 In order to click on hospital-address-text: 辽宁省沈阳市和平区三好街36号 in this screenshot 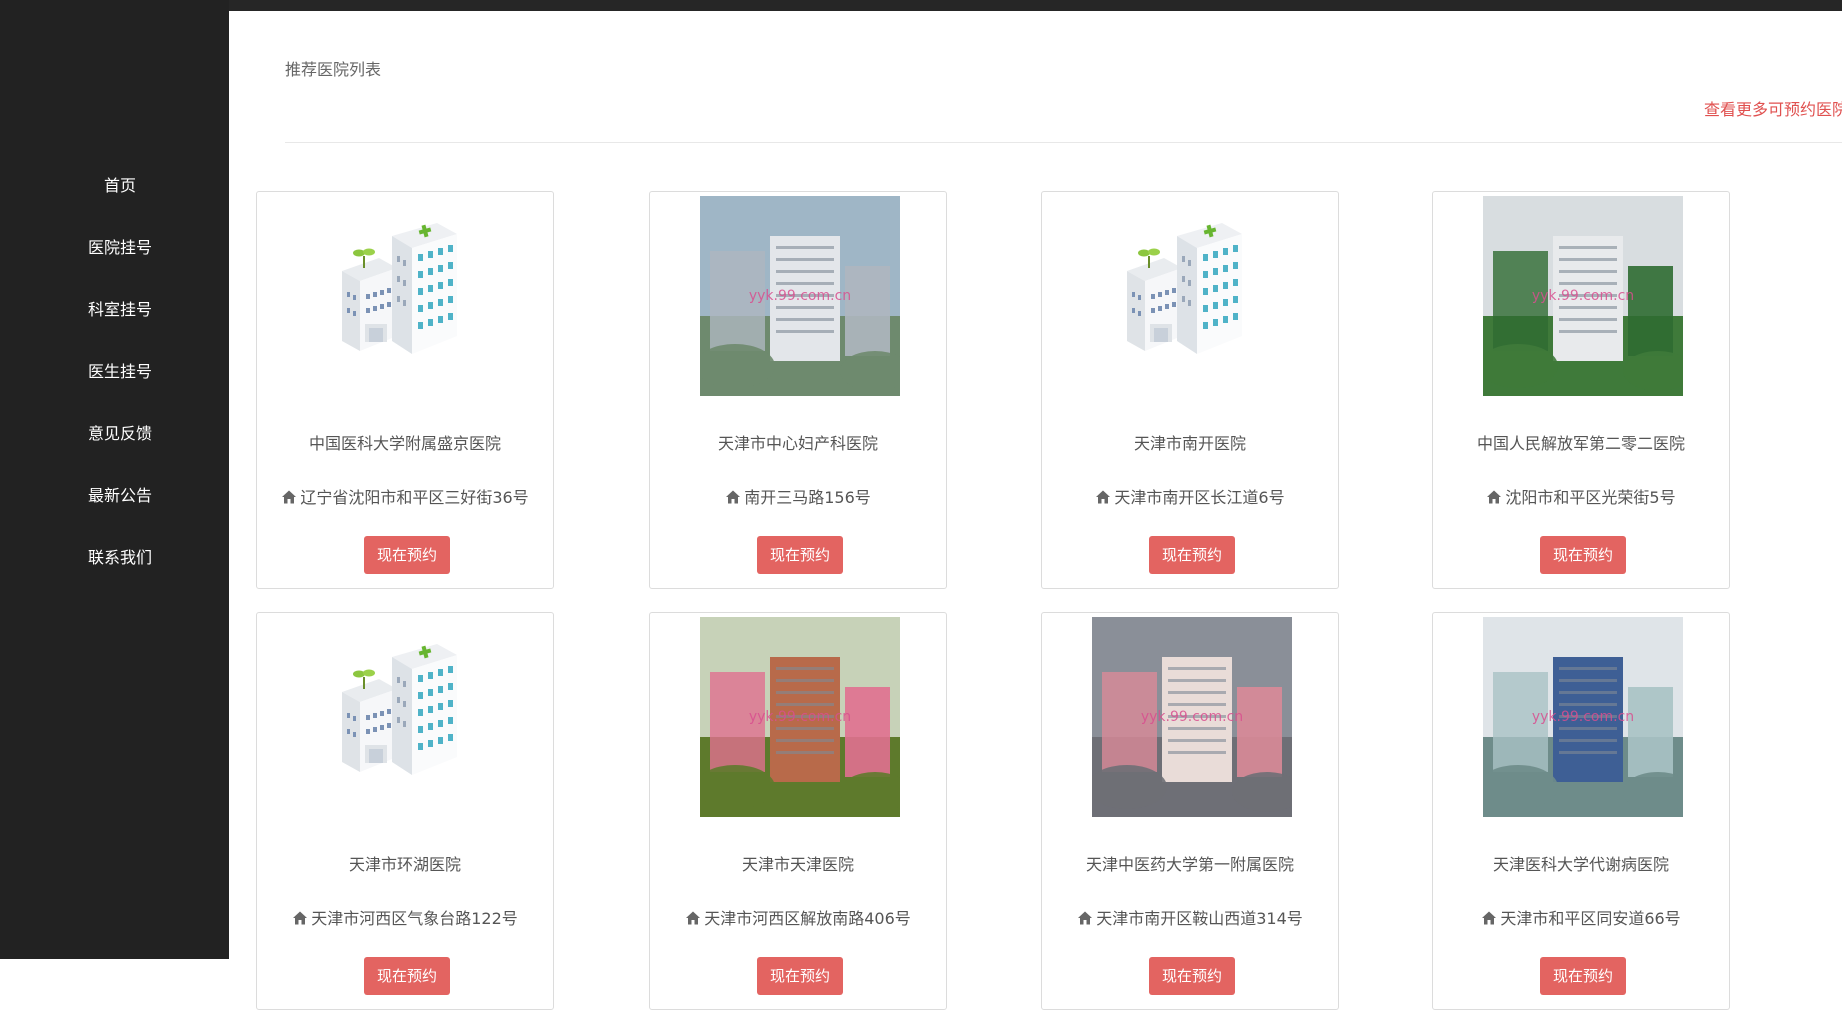, I will do `click(414, 497)`.